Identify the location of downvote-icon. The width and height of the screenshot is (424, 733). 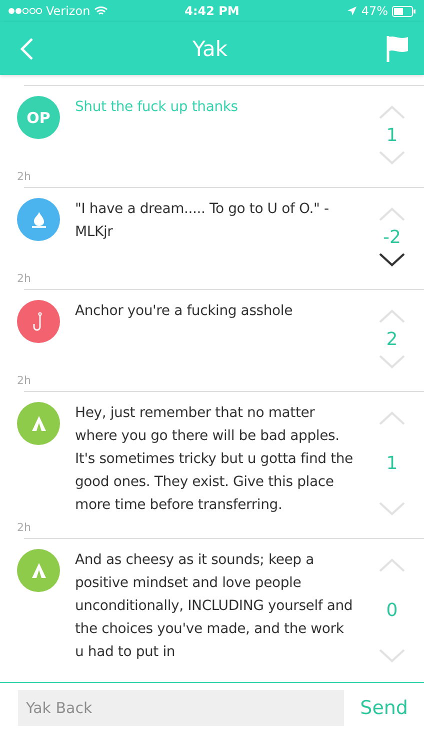
(392, 260).